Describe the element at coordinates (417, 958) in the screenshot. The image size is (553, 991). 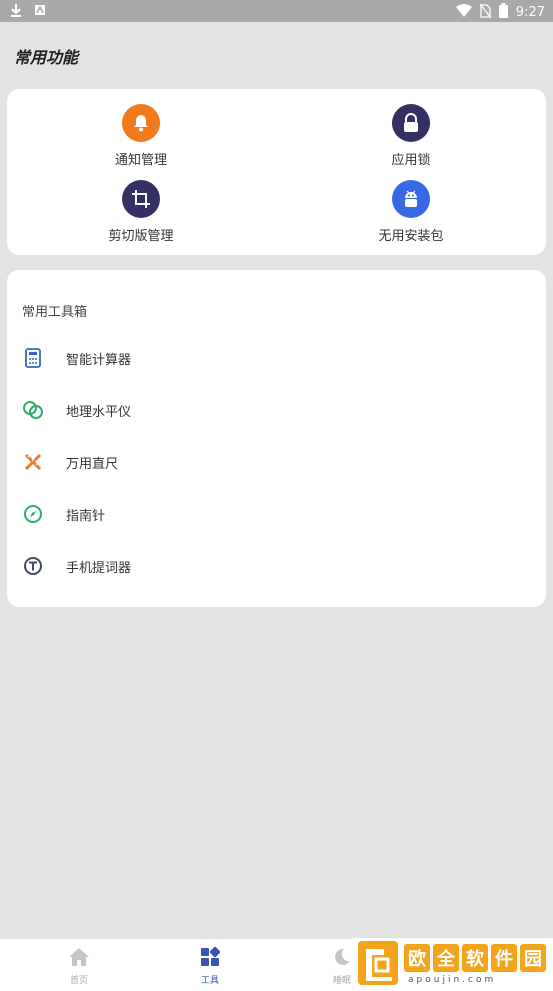
I see `watermark-char: 欧` at that location.